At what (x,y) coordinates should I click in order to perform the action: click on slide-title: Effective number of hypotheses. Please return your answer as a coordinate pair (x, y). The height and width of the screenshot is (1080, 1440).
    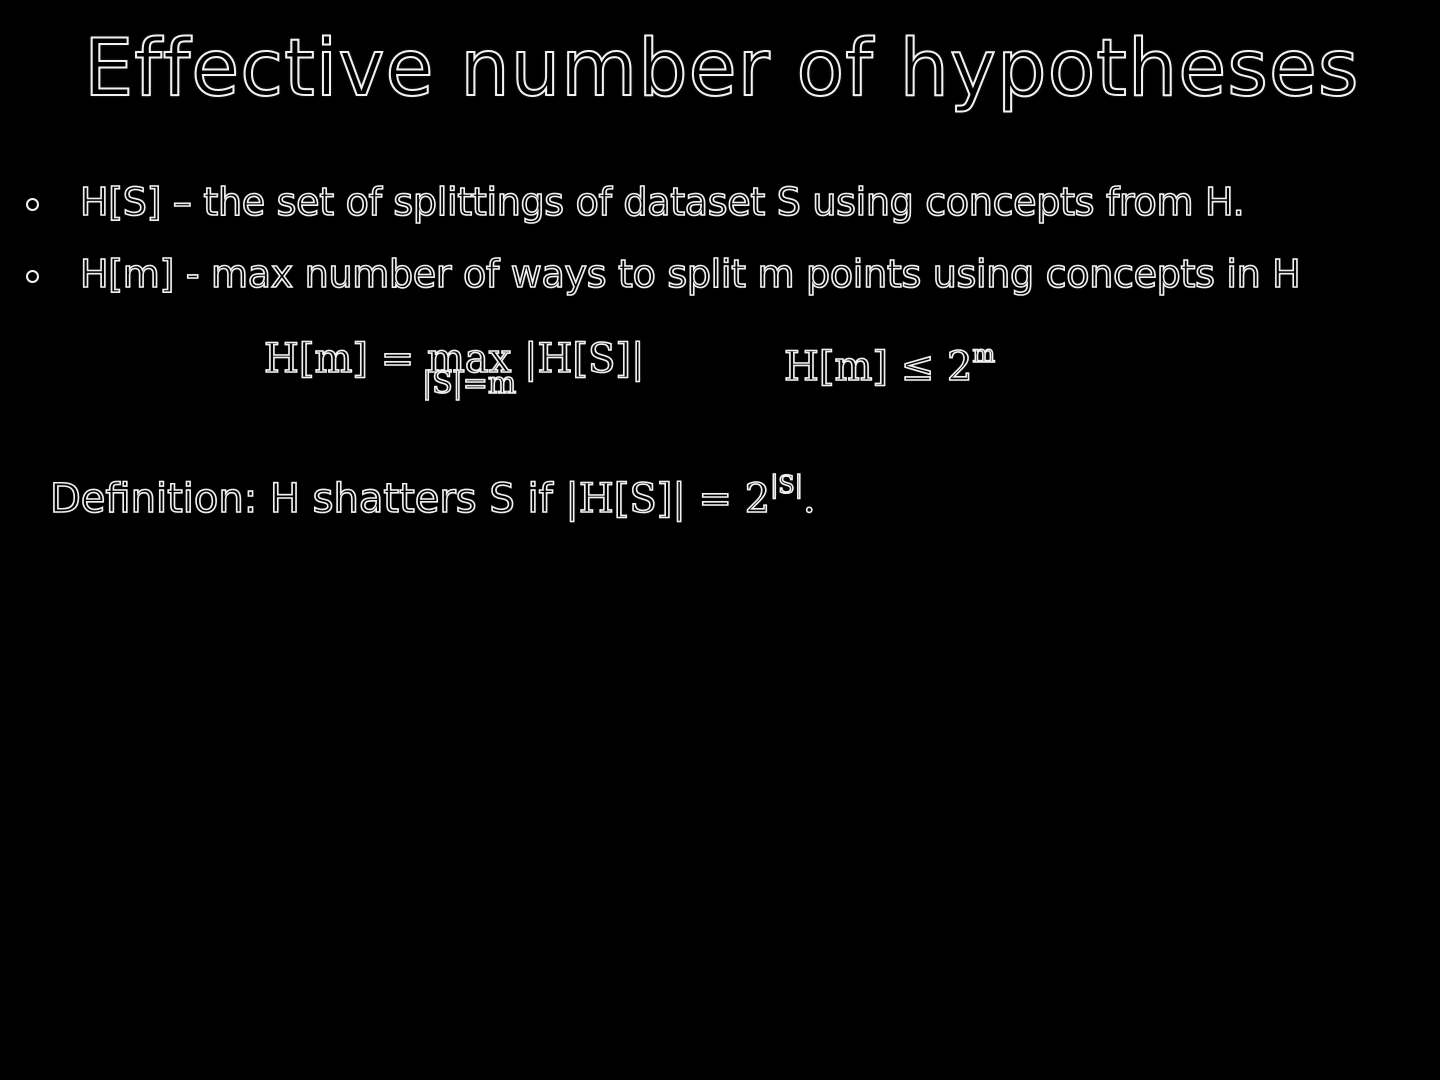
    Looking at the image, I should click on (721, 69).